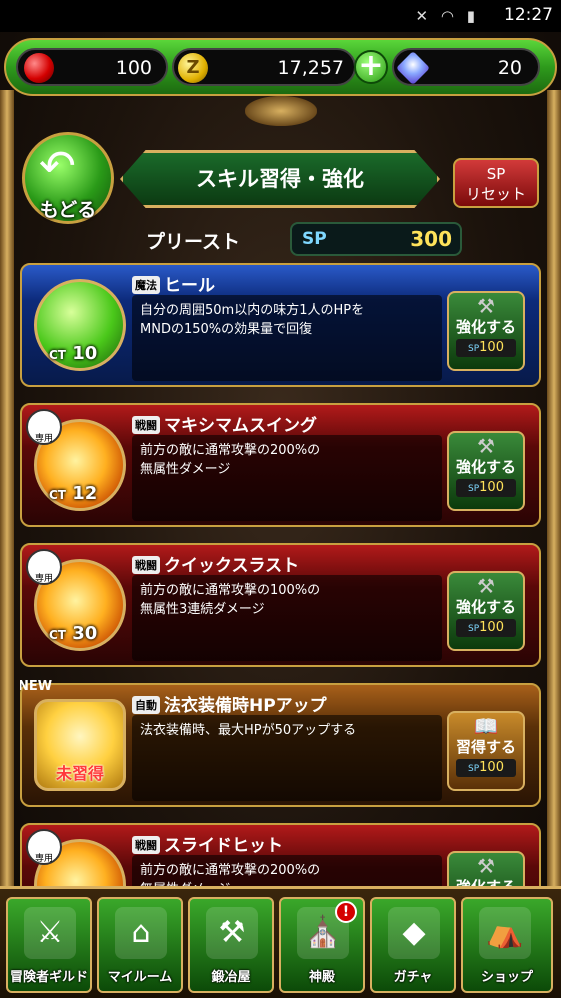 This screenshot has height=998, width=561. What do you see at coordinates (486, 726) in the screenshot?
I see `book-icon: 📖` at bounding box center [486, 726].